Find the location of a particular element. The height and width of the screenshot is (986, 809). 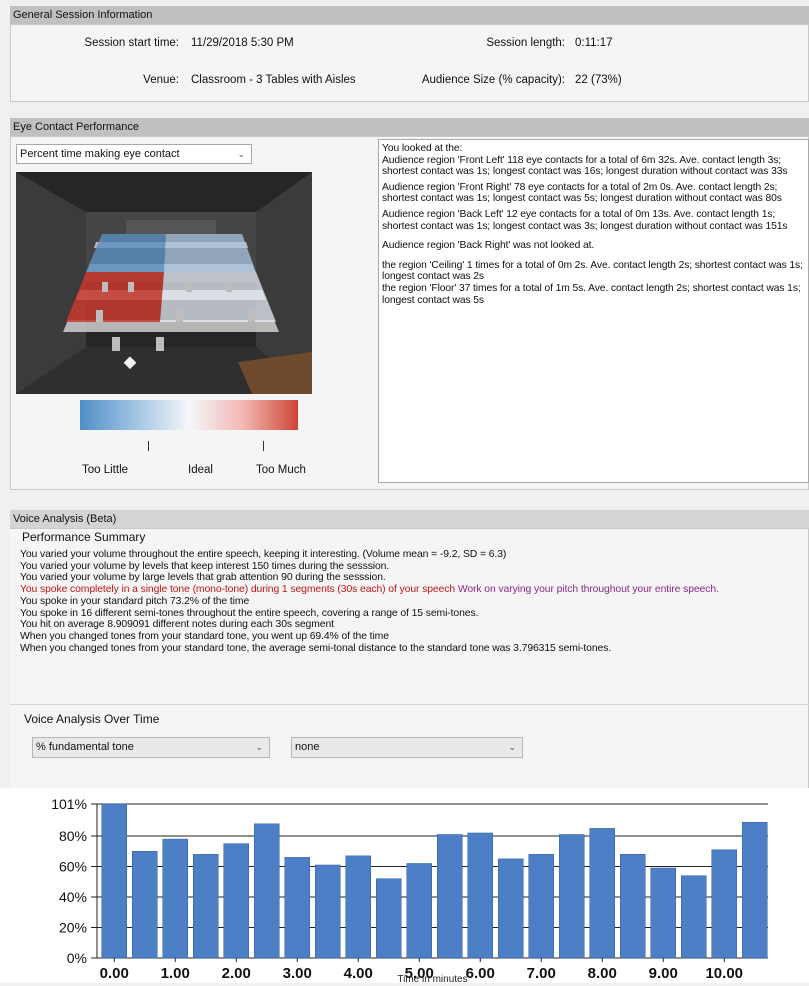

audience-size-value: 22 (73%) is located at coordinates (598, 80).